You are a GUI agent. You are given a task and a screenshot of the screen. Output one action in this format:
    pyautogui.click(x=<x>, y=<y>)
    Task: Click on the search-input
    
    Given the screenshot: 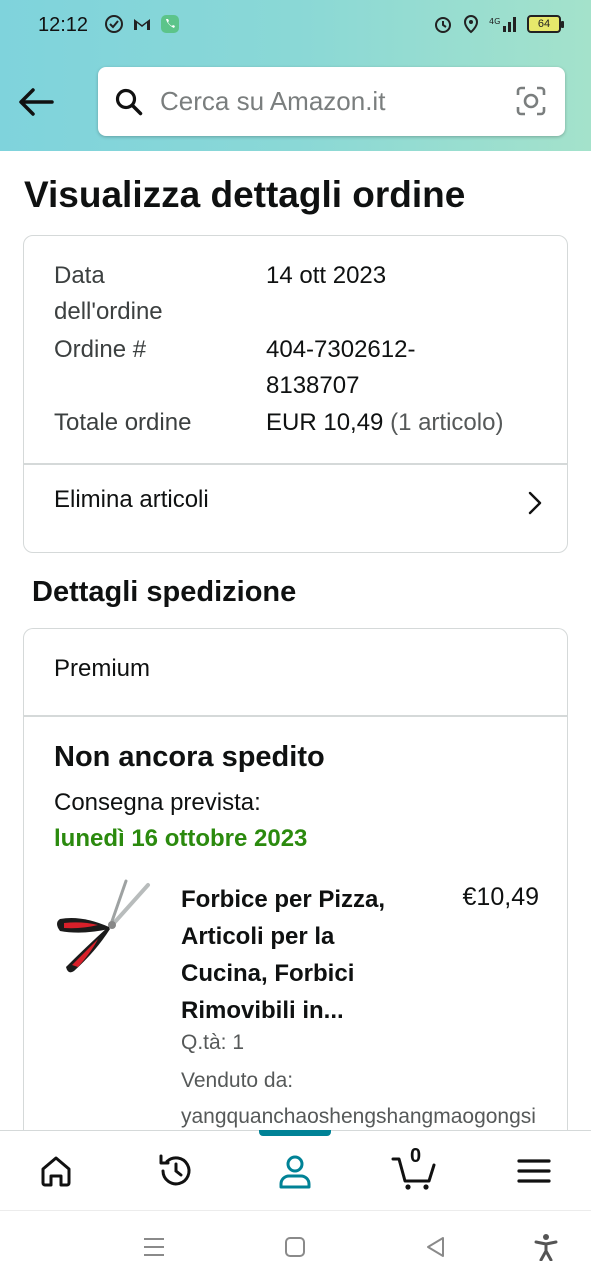 What is the action you would take?
    pyautogui.click(x=330, y=101)
    